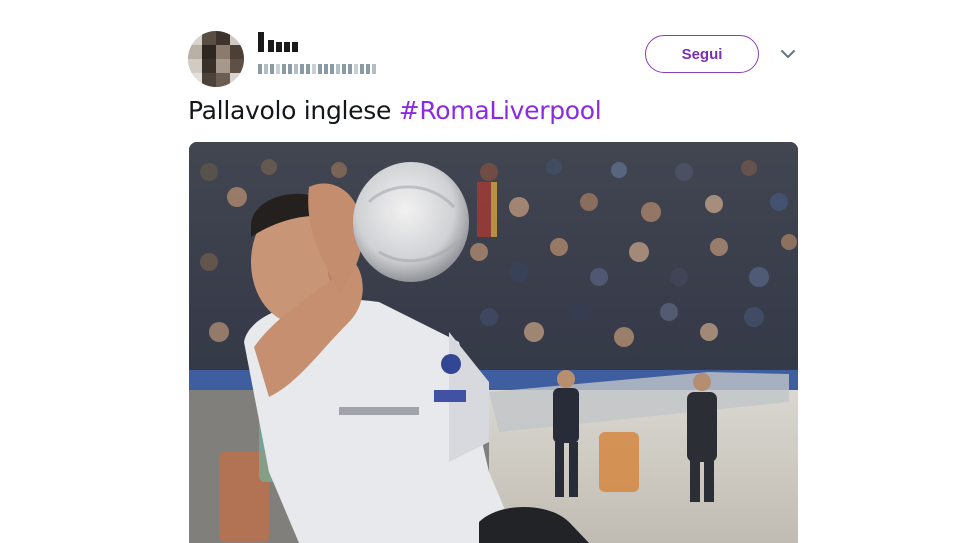 This screenshot has width=978, height=543. What do you see at coordinates (702, 54) in the screenshot?
I see `follow-button: Segui` at bounding box center [702, 54].